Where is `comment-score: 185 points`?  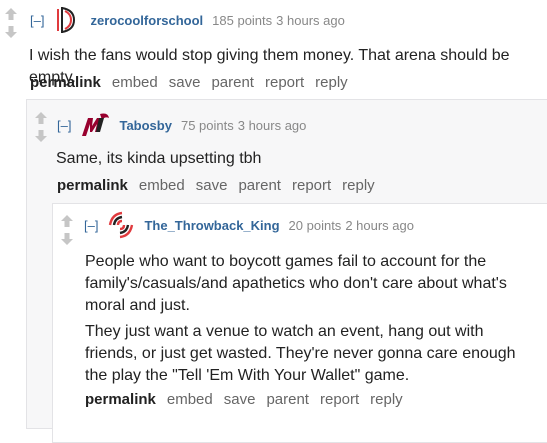
comment-score: 185 points is located at coordinates (242, 20).